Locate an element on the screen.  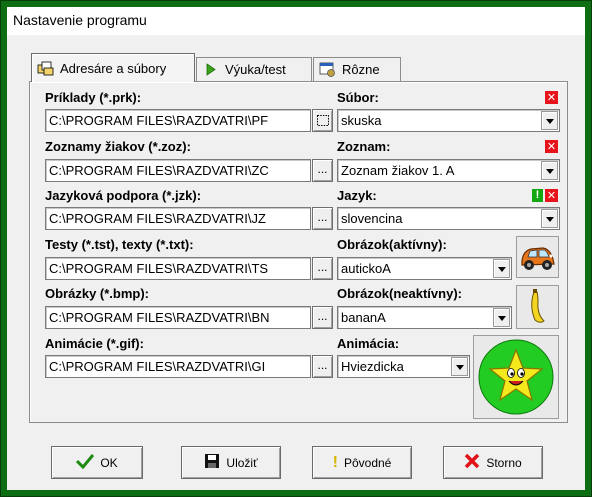
obrazok-aktivny-value: autickoA is located at coordinates (366, 268).